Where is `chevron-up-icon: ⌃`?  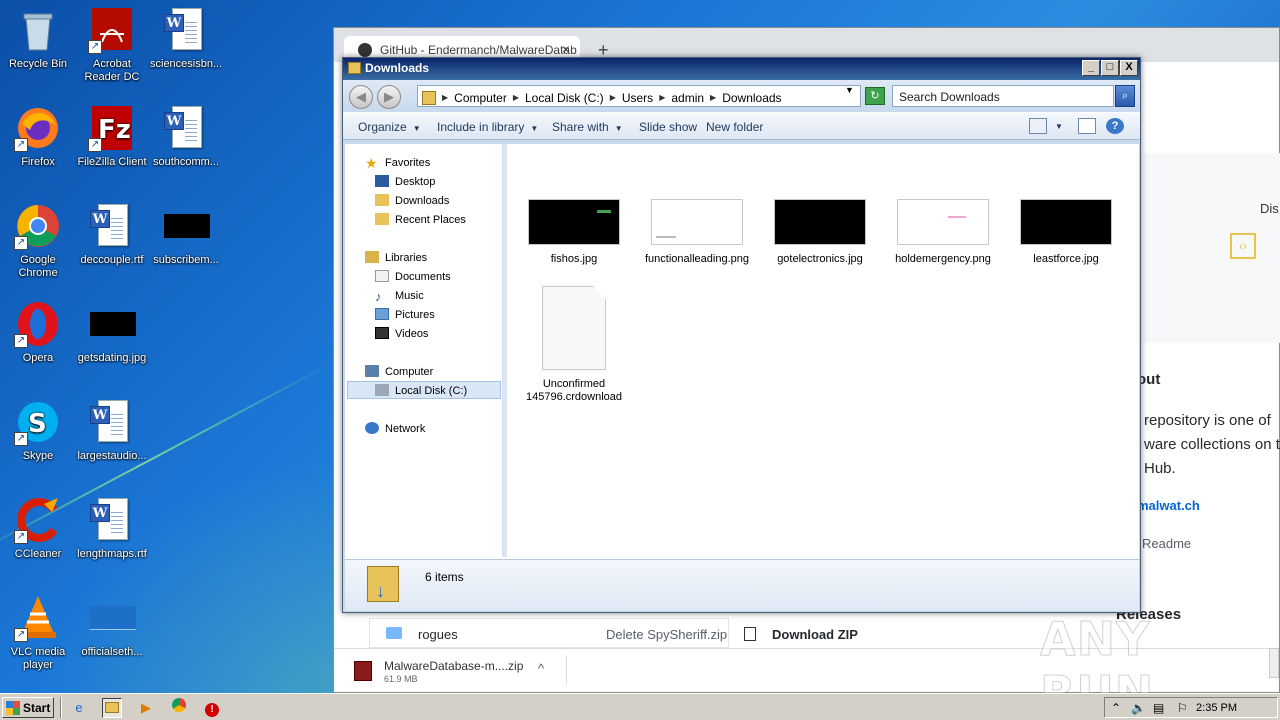
chevron-up-icon: ⌃ is located at coordinates (1116, 708).